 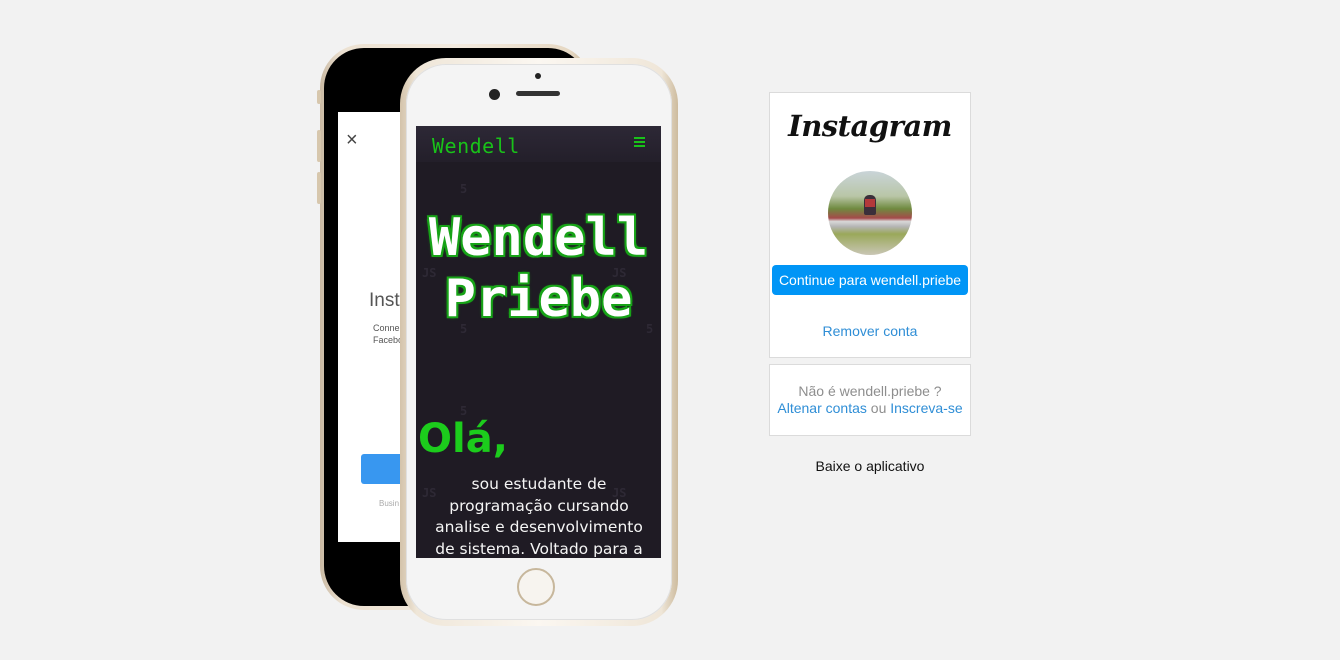 What do you see at coordinates (319, 146) in the screenshot?
I see `phone-volume-up-button` at bounding box center [319, 146].